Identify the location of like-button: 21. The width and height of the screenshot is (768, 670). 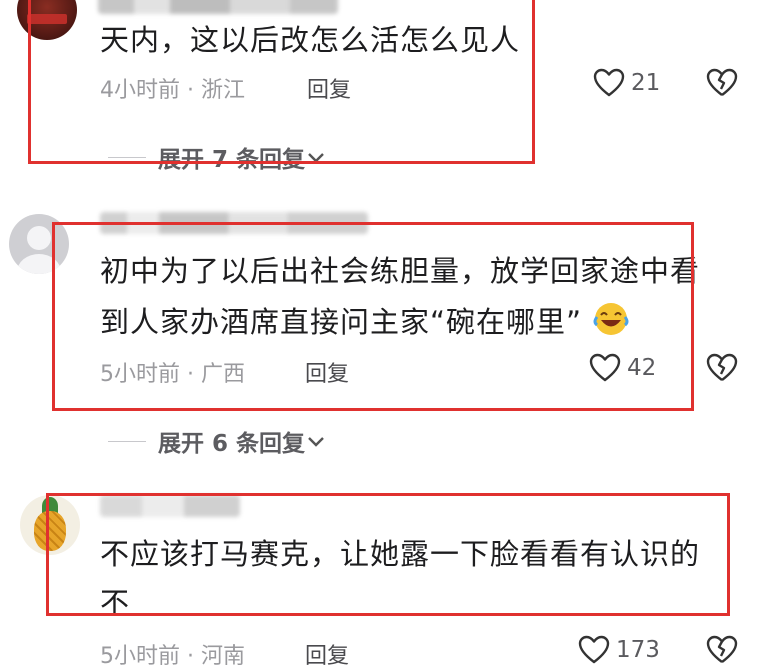
(626, 83).